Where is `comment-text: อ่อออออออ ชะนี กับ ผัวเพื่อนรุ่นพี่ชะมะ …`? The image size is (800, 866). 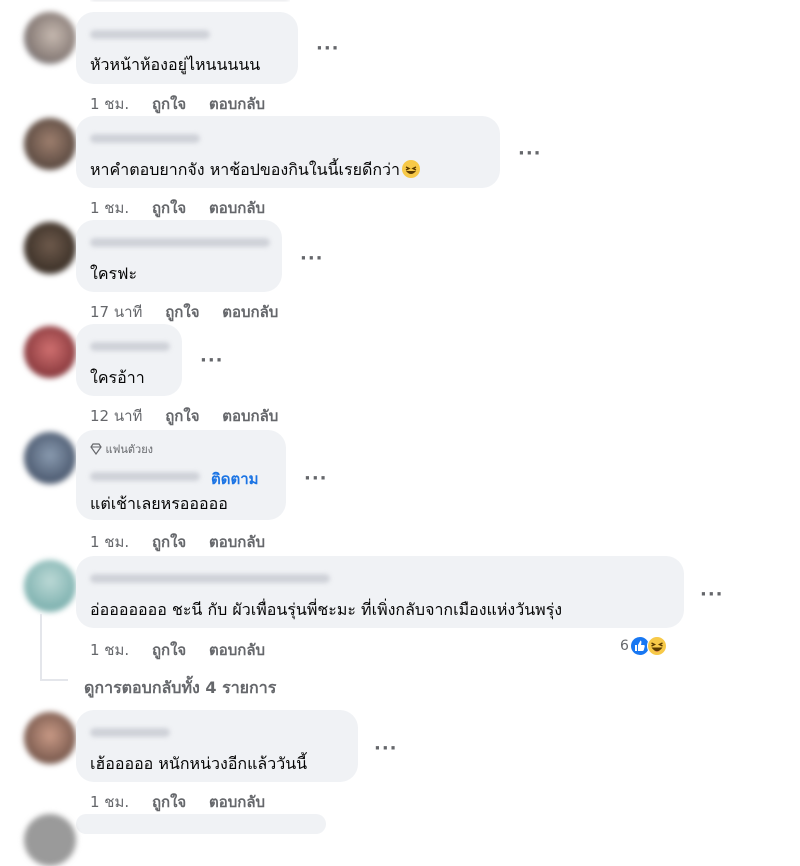
comment-text: อ่อออออออ ชะนี กับ ผัวเพื่อนรุ่นพี่ชะมะ … is located at coordinates (326, 609).